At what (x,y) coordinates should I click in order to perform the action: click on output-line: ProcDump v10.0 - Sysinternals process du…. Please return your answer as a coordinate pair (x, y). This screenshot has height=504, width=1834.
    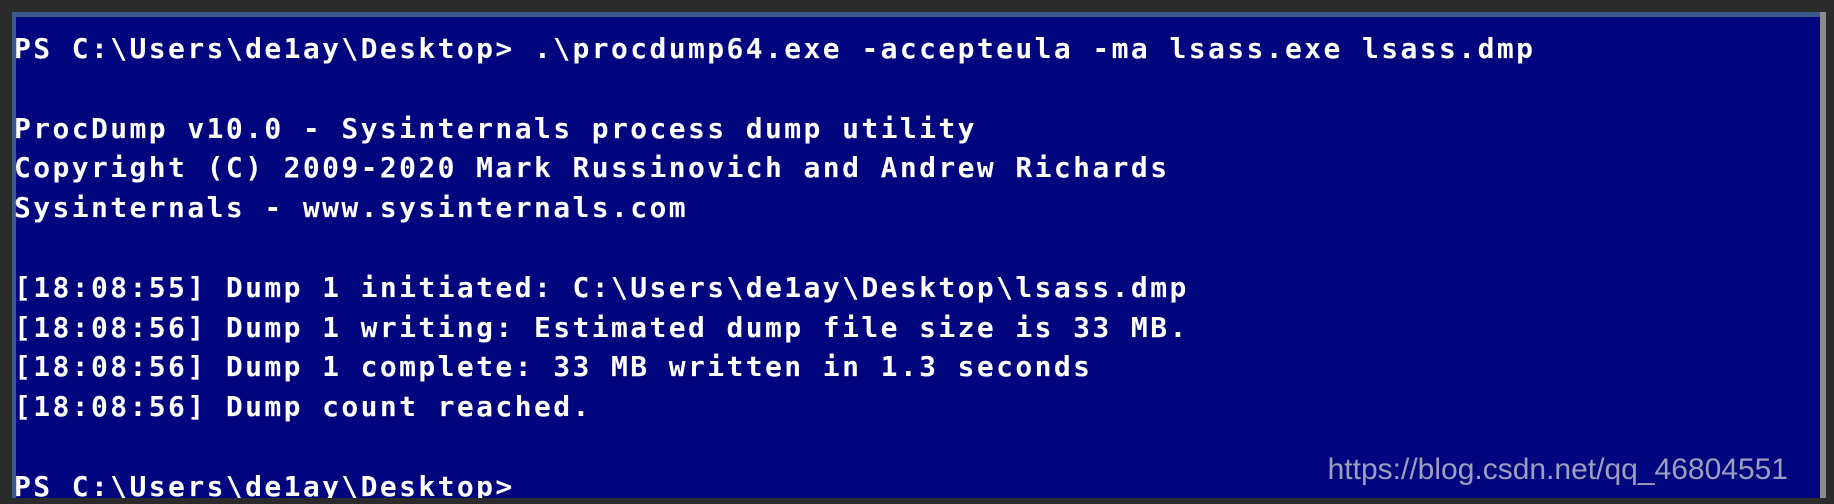
    Looking at the image, I should click on (495, 128).